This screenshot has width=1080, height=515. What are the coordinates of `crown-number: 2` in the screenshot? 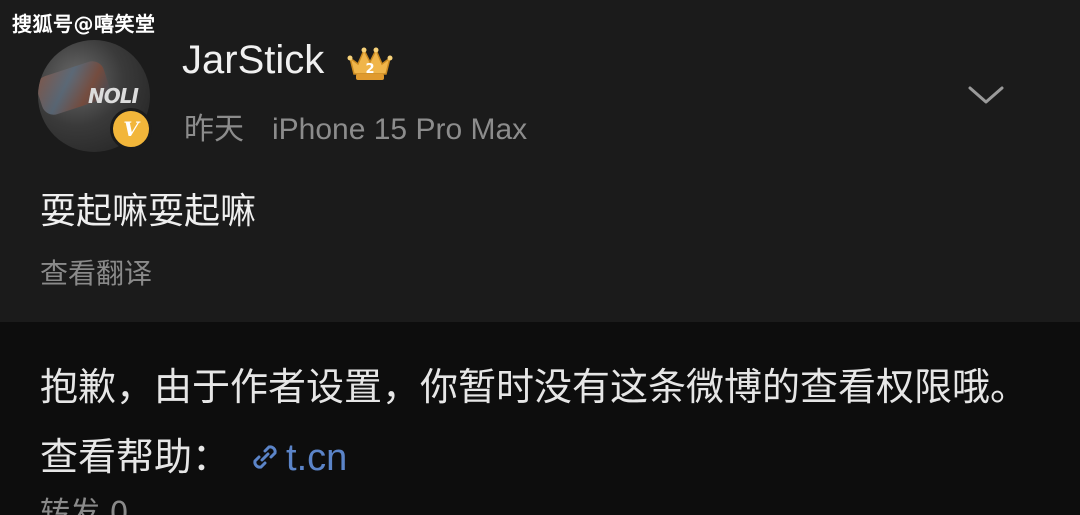 It's located at (369, 69).